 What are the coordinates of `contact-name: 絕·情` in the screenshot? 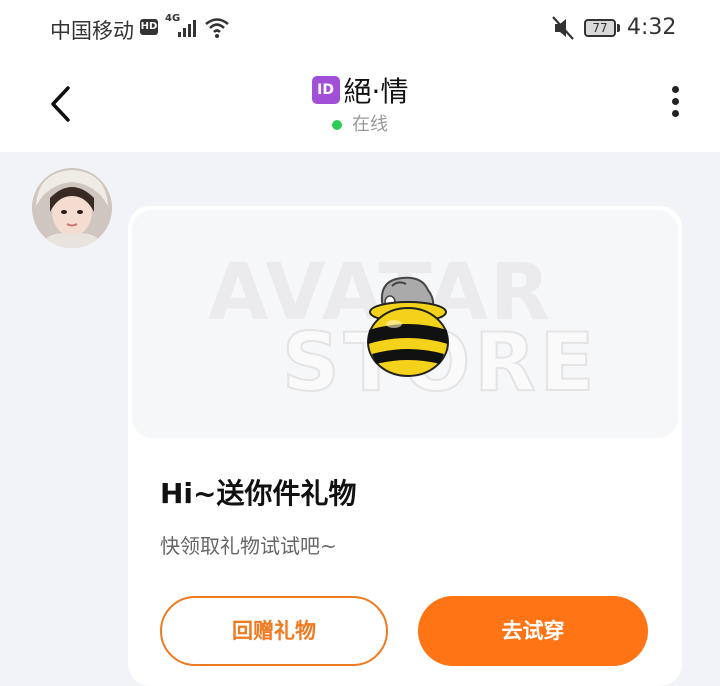 It's located at (376, 91).